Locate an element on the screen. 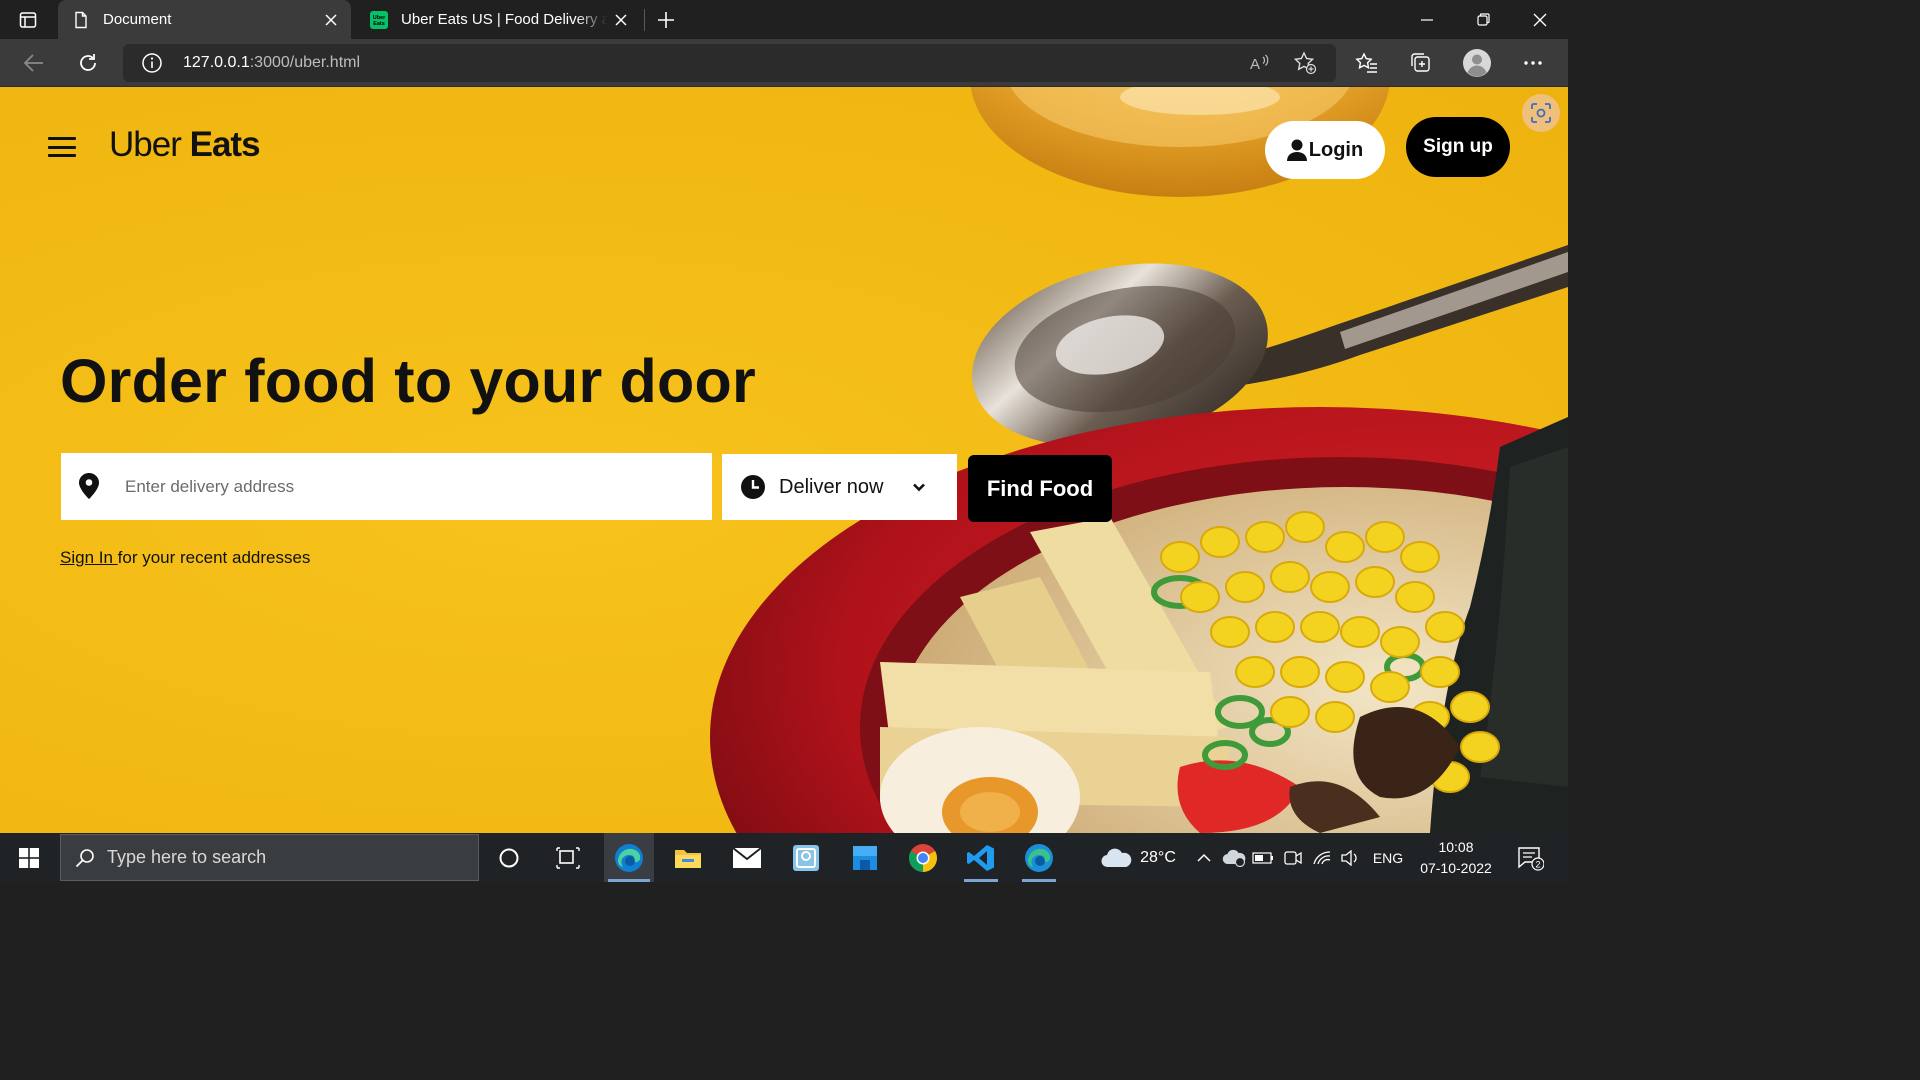  tab-document: Document is located at coordinates (204, 19).